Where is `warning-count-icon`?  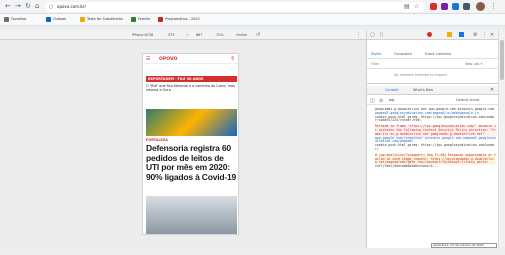 warning-count-icon is located at coordinates (449, 34).